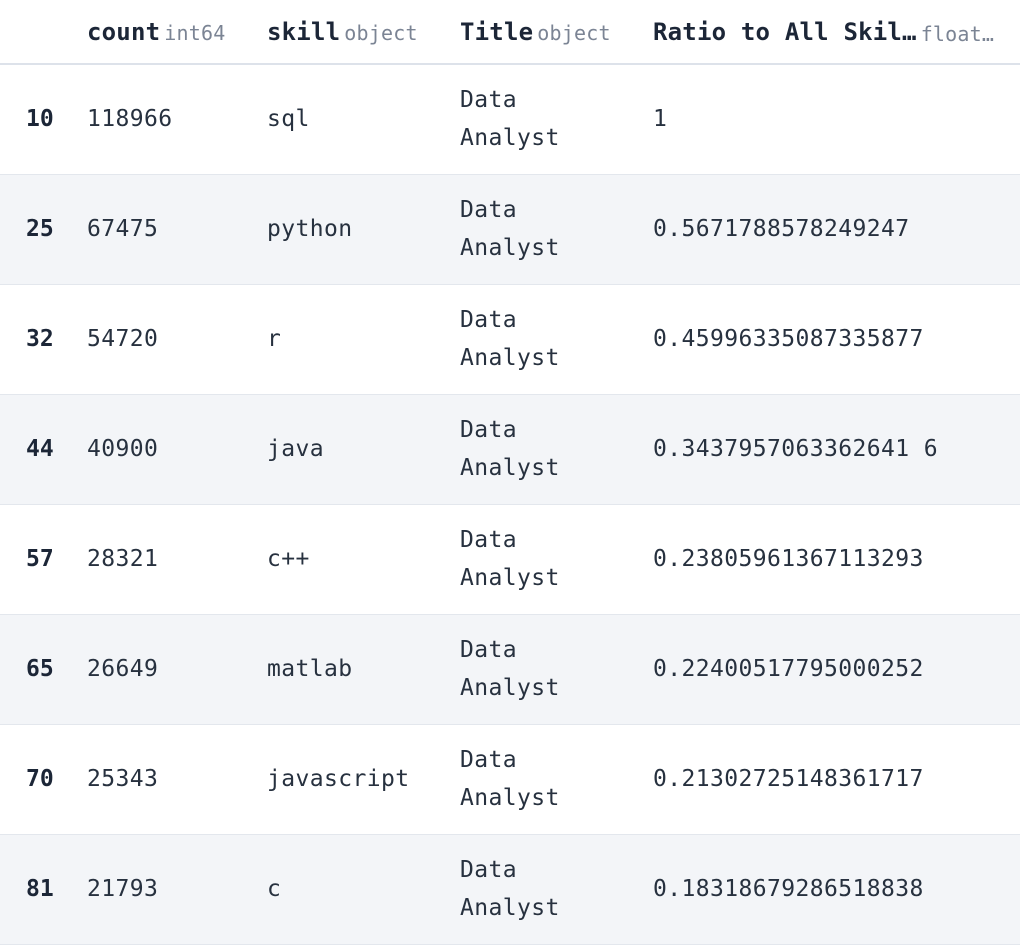 This screenshot has width=1020, height=946. Describe the element at coordinates (40, 229) in the screenshot. I see `row-index: 25` at that location.